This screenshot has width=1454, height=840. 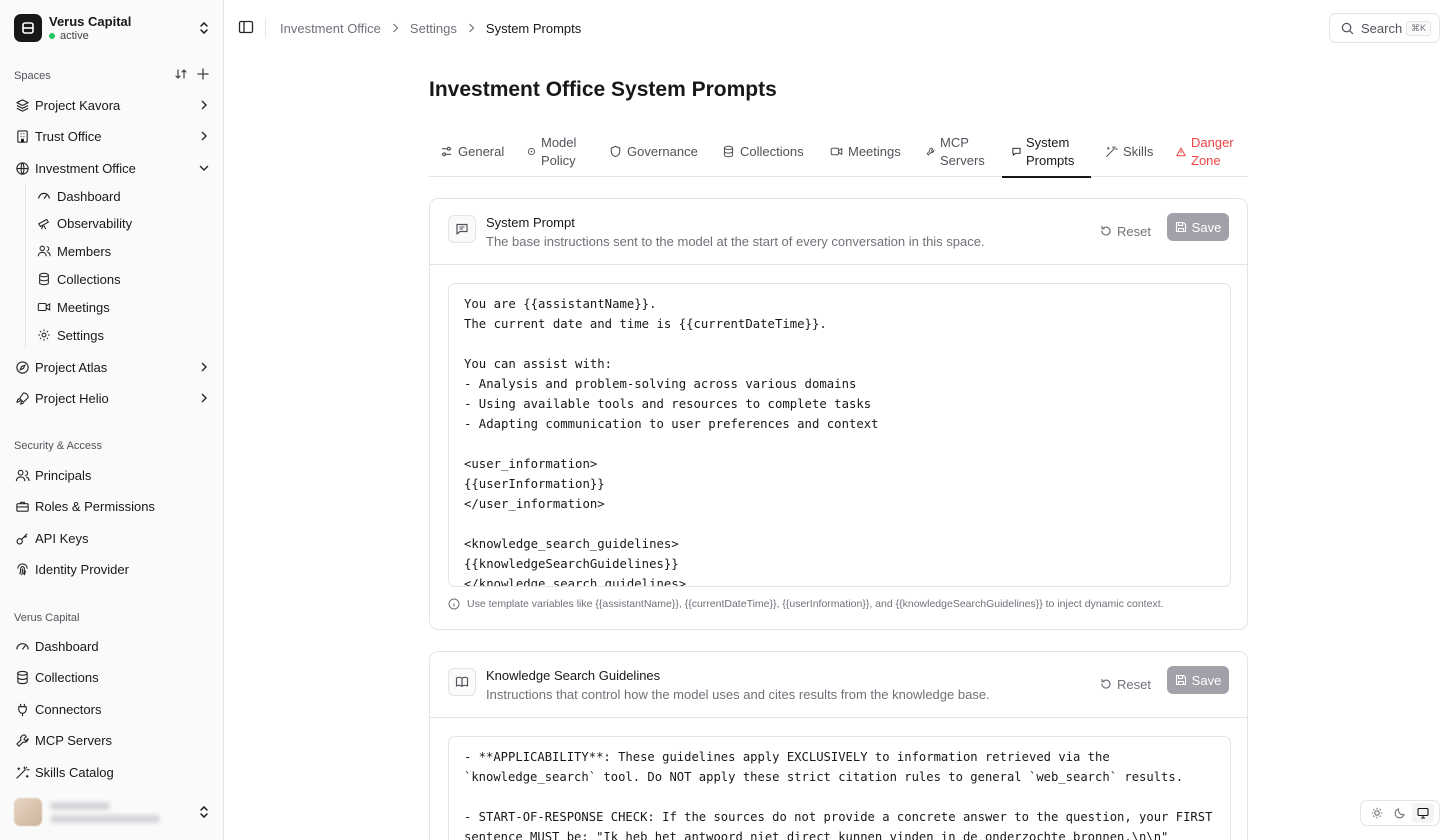 What do you see at coordinates (1377, 813) in the screenshot?
I see `sun-icon` at bounding box center [1377, 813].